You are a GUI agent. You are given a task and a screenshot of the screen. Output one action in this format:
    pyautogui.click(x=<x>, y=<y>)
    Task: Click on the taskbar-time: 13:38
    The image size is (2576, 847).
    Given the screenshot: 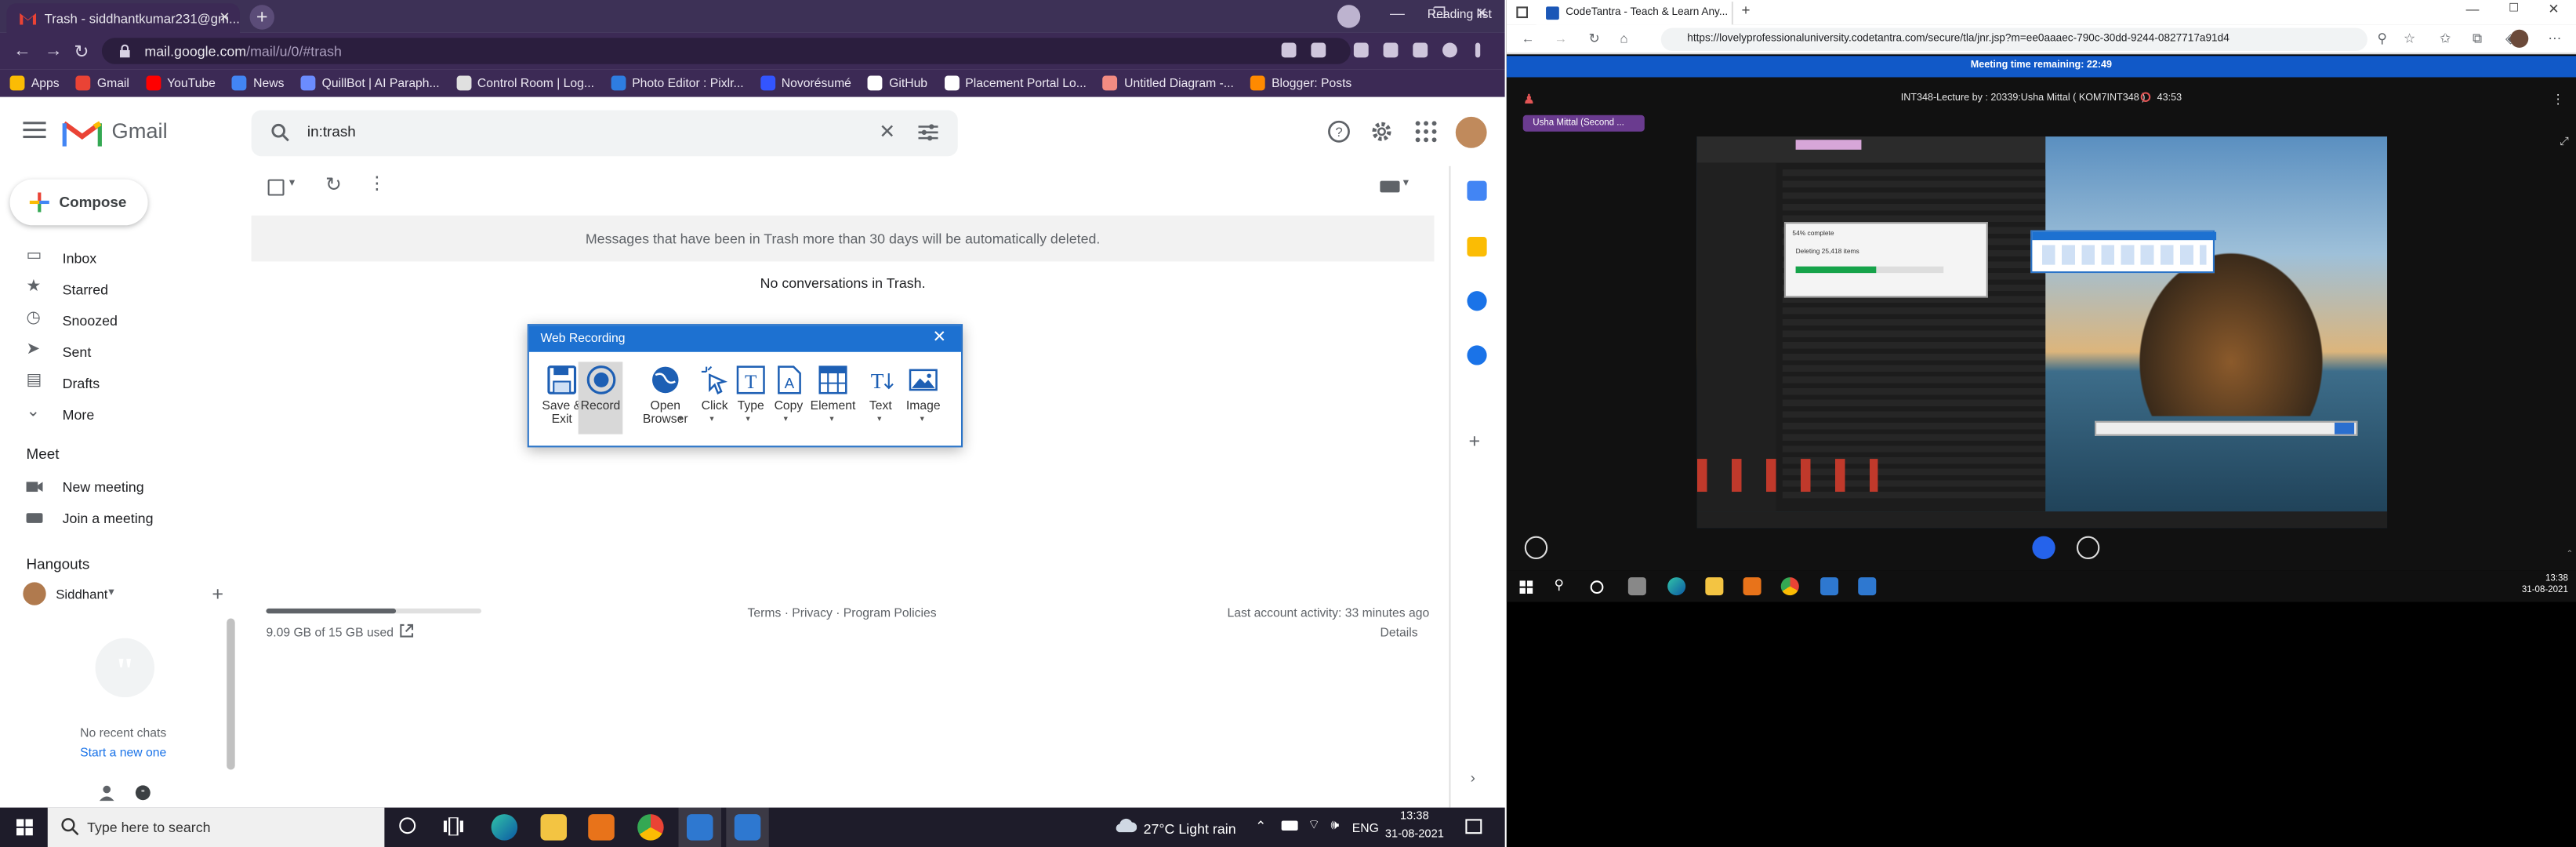 What is the action you would take?
    pyautogui.click(x=1415, y=817)
    